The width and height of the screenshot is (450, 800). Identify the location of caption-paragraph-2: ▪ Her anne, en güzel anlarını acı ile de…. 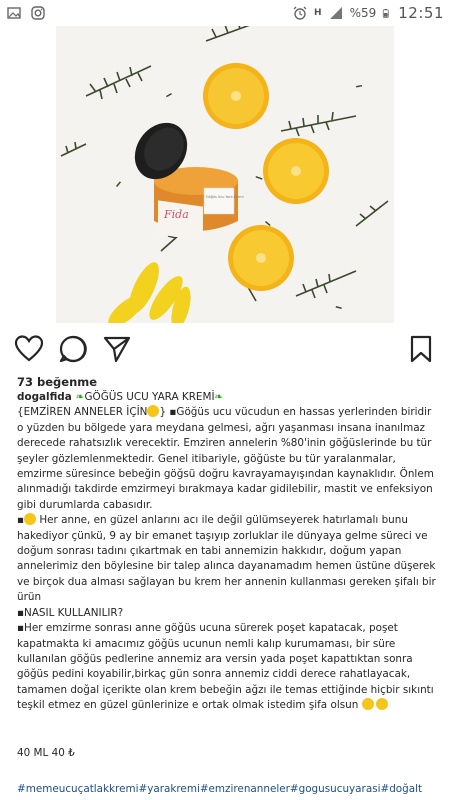
(226, 558).